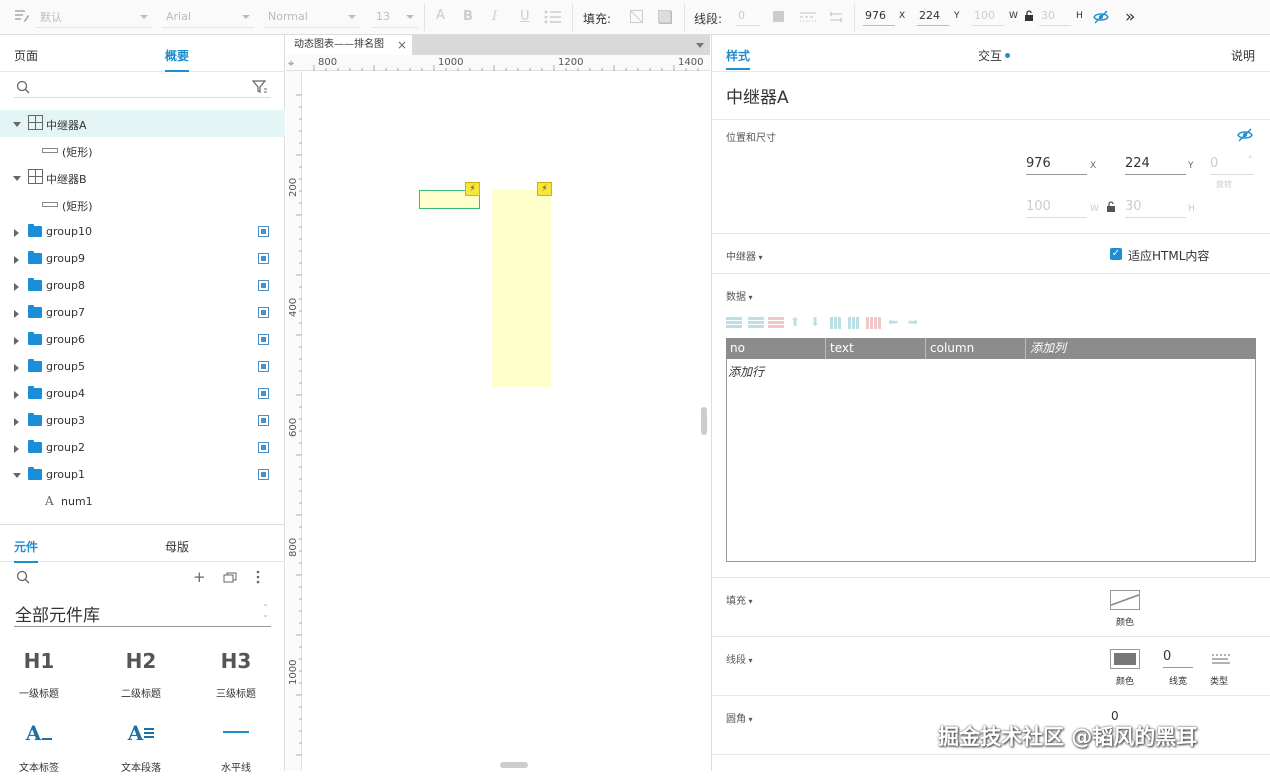 The image size is (1270, 779). Describe the element at coordinates (26, 550) in the screenshot. I see `tab-widgets: 元件` at that location.